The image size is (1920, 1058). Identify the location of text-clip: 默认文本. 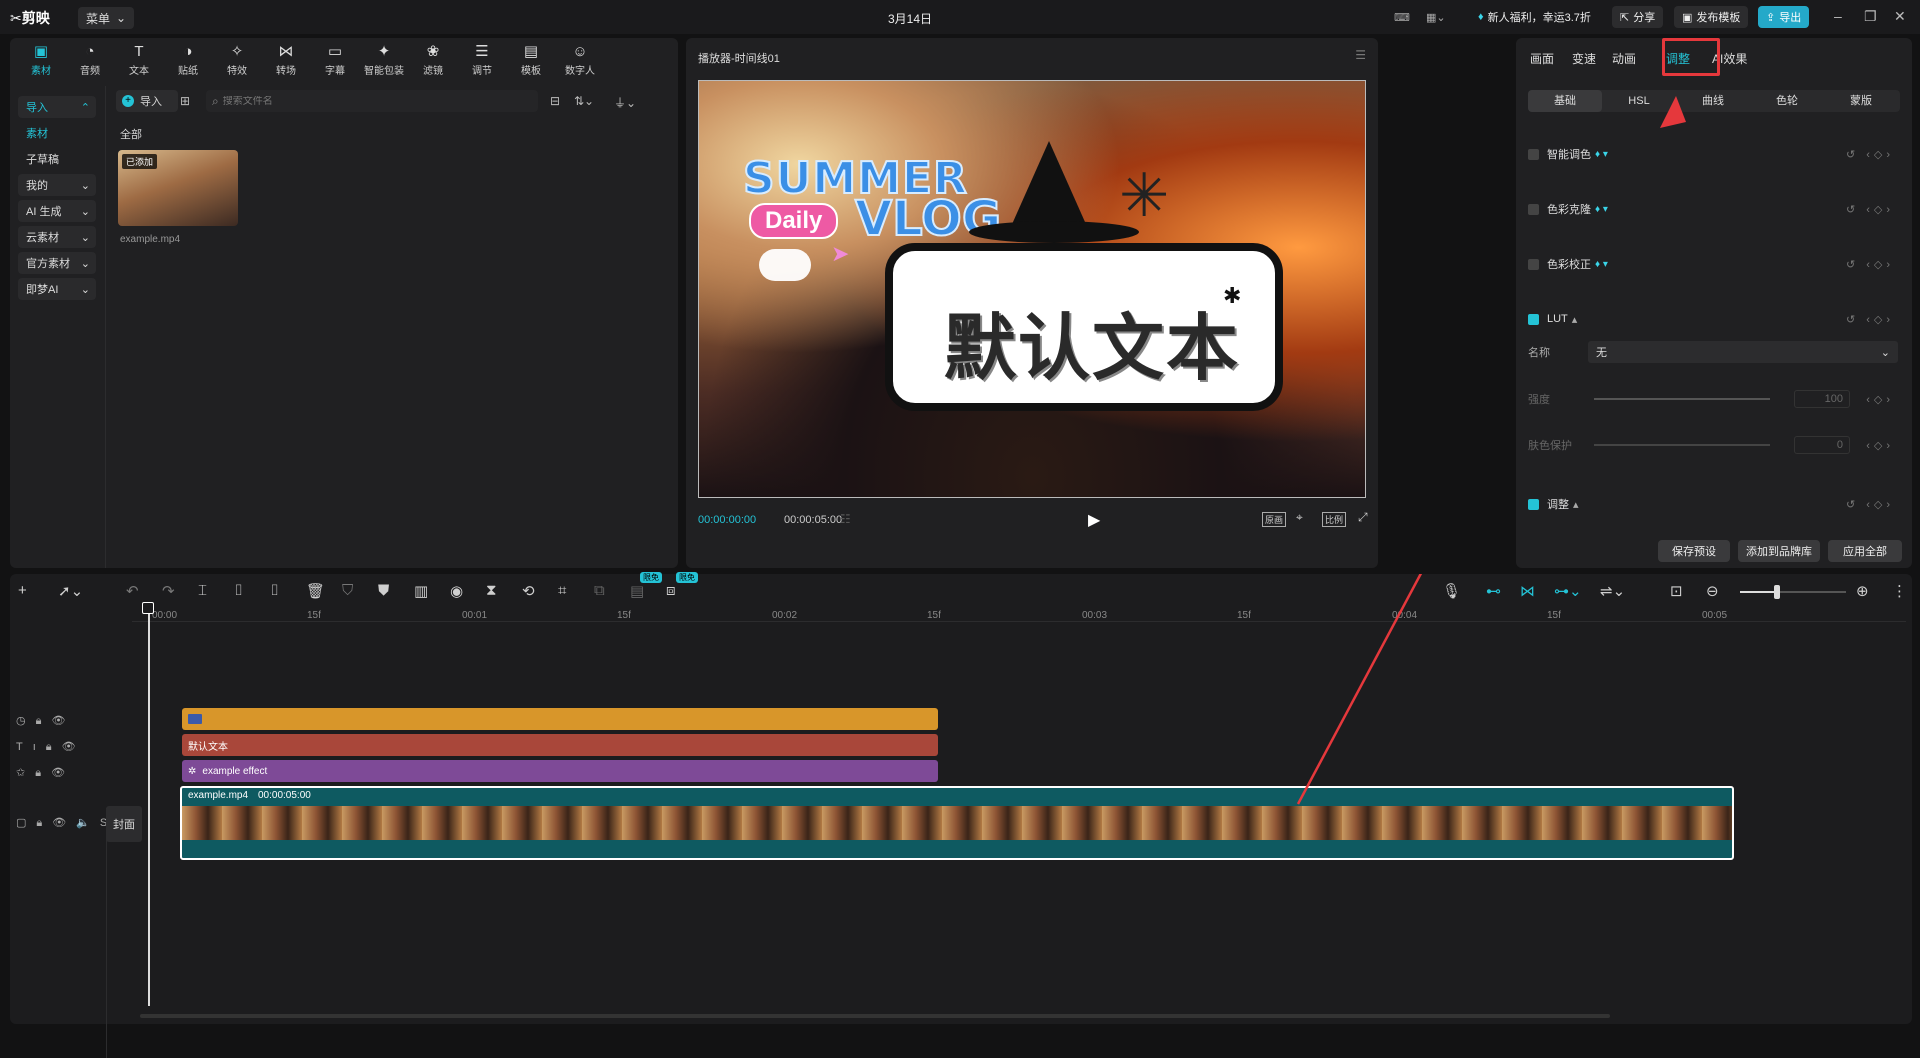
(560, 745).